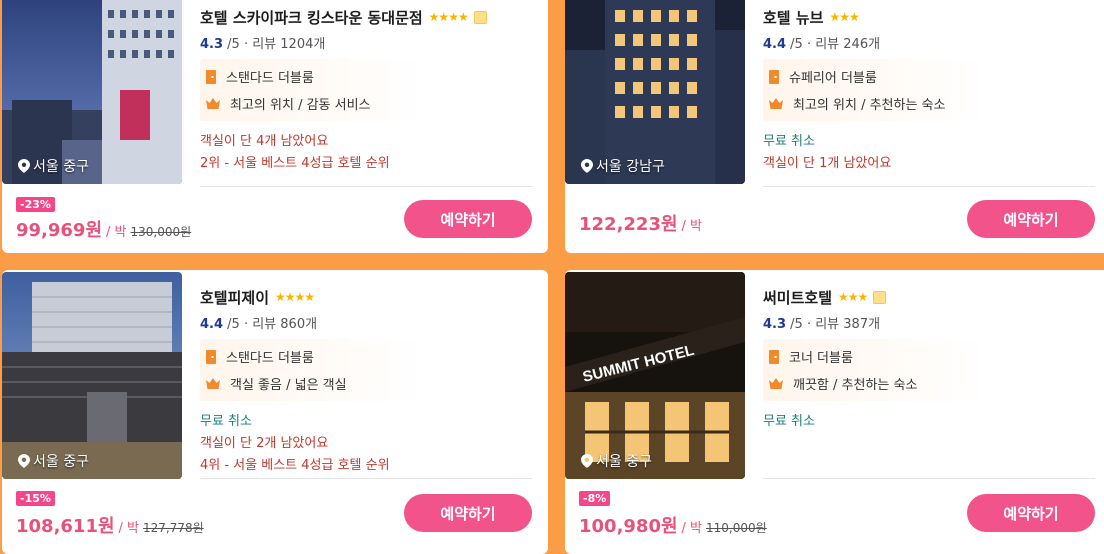 This screenshot has width=1104, height=554. I want to click on highlight-text: 깨끗함 / 추천하는 숙소, so click(855, 385).